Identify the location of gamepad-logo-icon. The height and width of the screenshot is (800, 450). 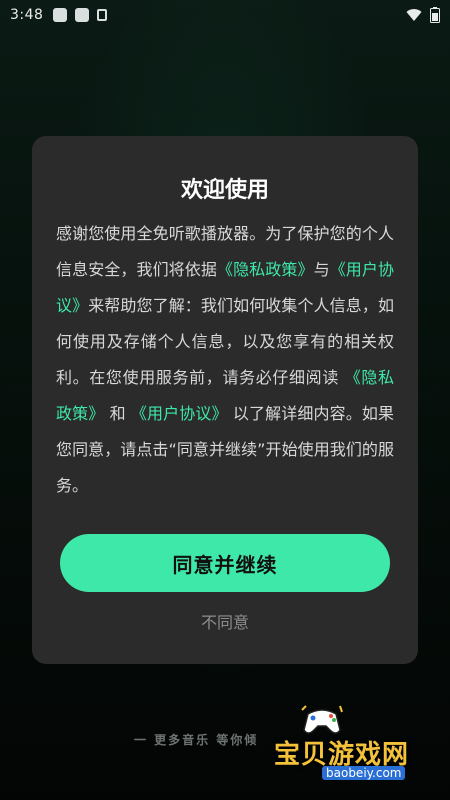
(322, 719).